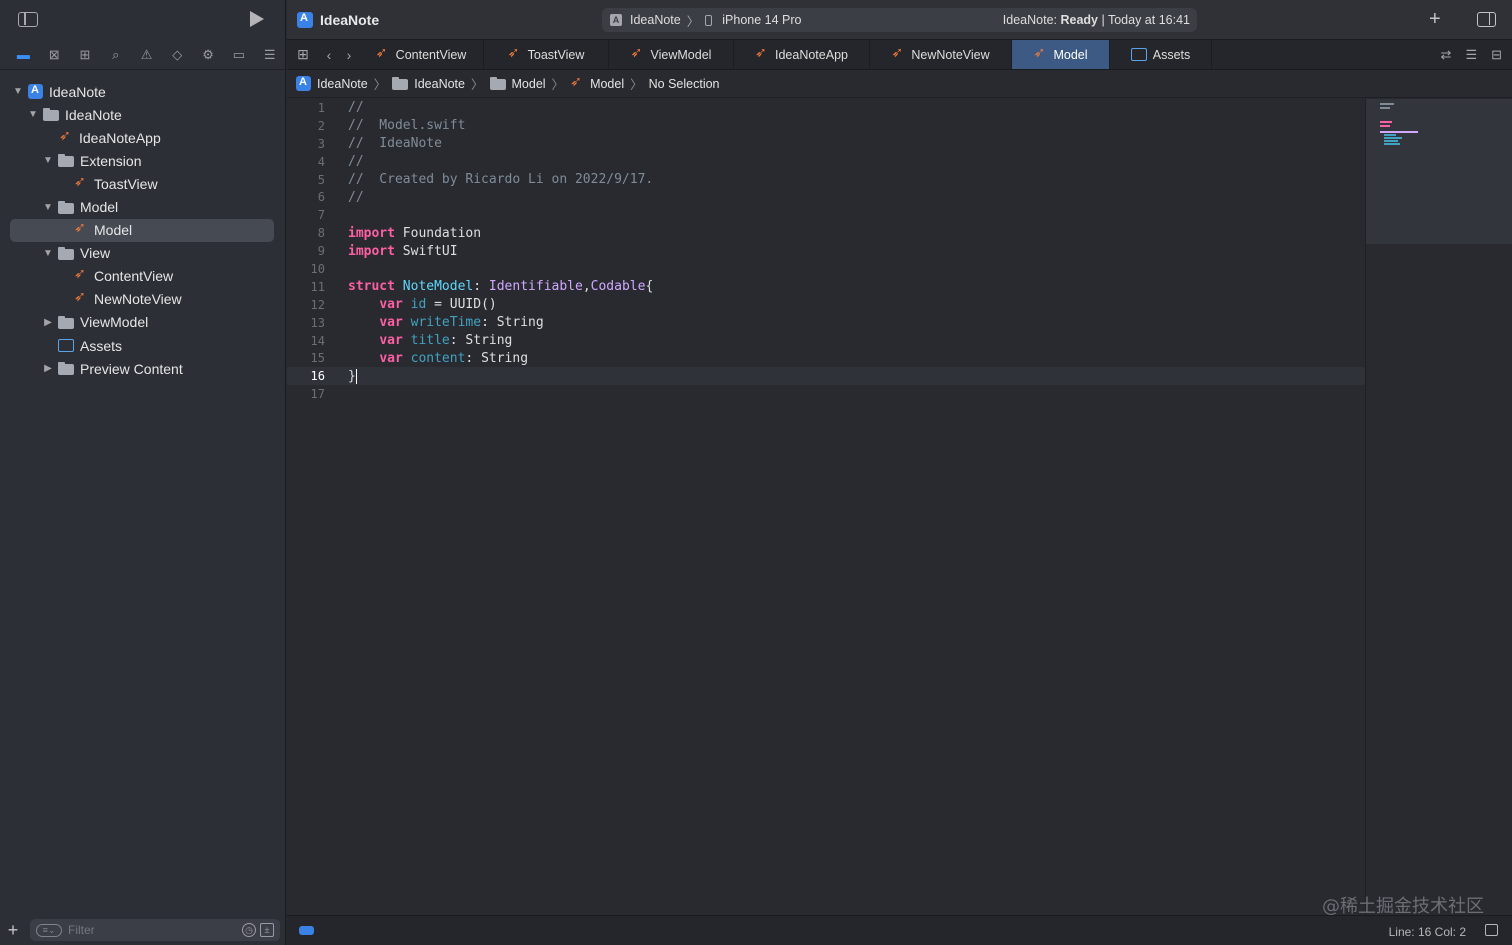  I want to click on find-navigator-icon: ⌕, so click(115, 55).